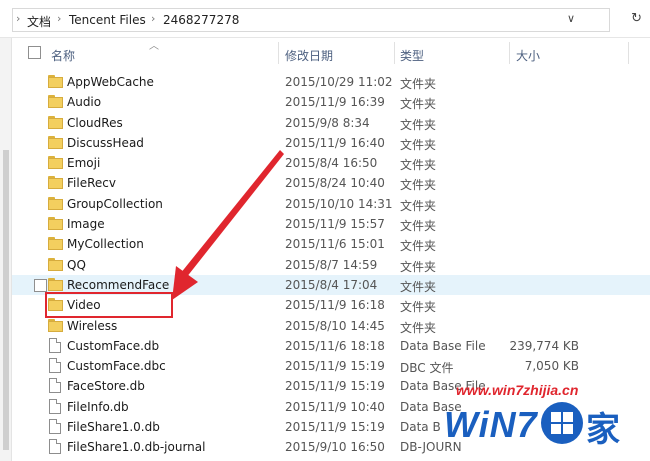 The height and width of the screenshot is (461, 650). What do you see at coordinates (571, 18) in the screenshot?
I see `chevron-down-icon: ∨` at bounding box center [571, 18].